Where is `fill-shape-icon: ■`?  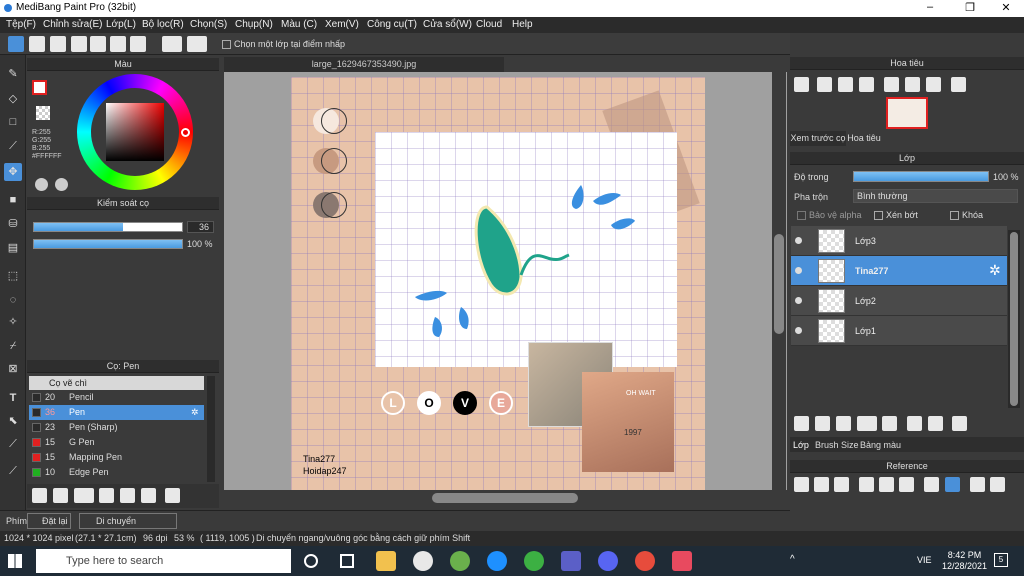
fill-shape-icon: ■ is located at coordinates (13, 200).